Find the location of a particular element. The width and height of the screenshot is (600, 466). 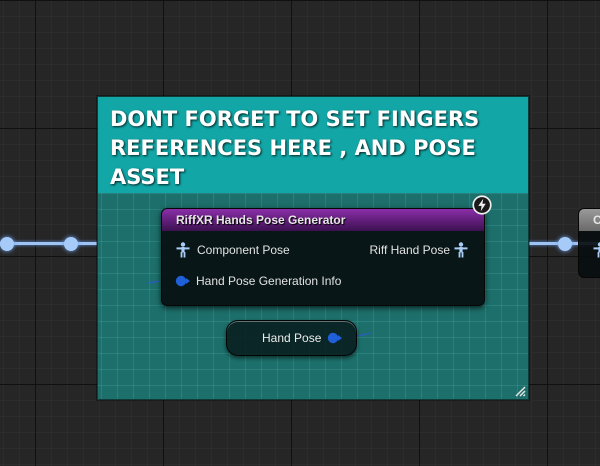

hand-pose-variable-node: Hand Pose is located at coordinates (291, 338).